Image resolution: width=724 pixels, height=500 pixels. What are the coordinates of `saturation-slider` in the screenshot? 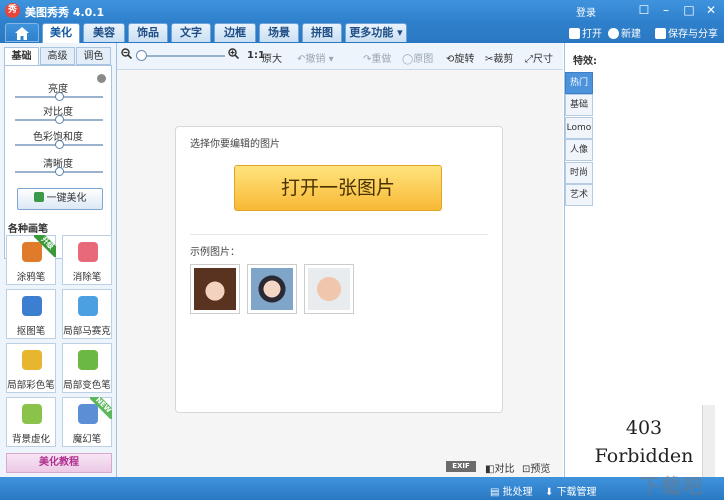 It's located at (59, 144).